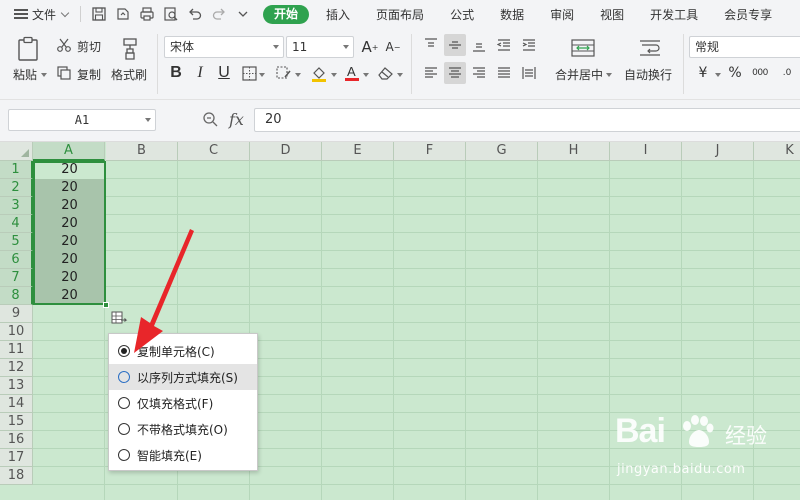 The width and height of the screenshot is (800, 500). Describe the element at coordinates (99, 14) in the screenshot. I see `save-icon` at that location.